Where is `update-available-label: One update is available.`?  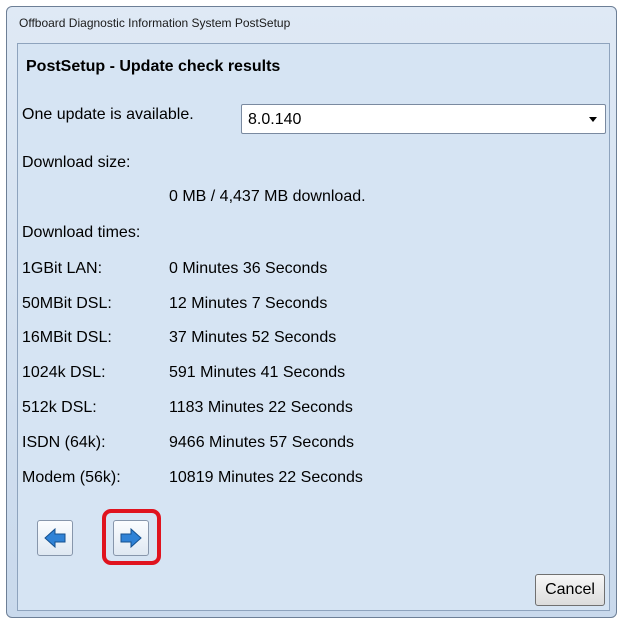 update-available-label: One update is available. is located at coordinates (108, 114).